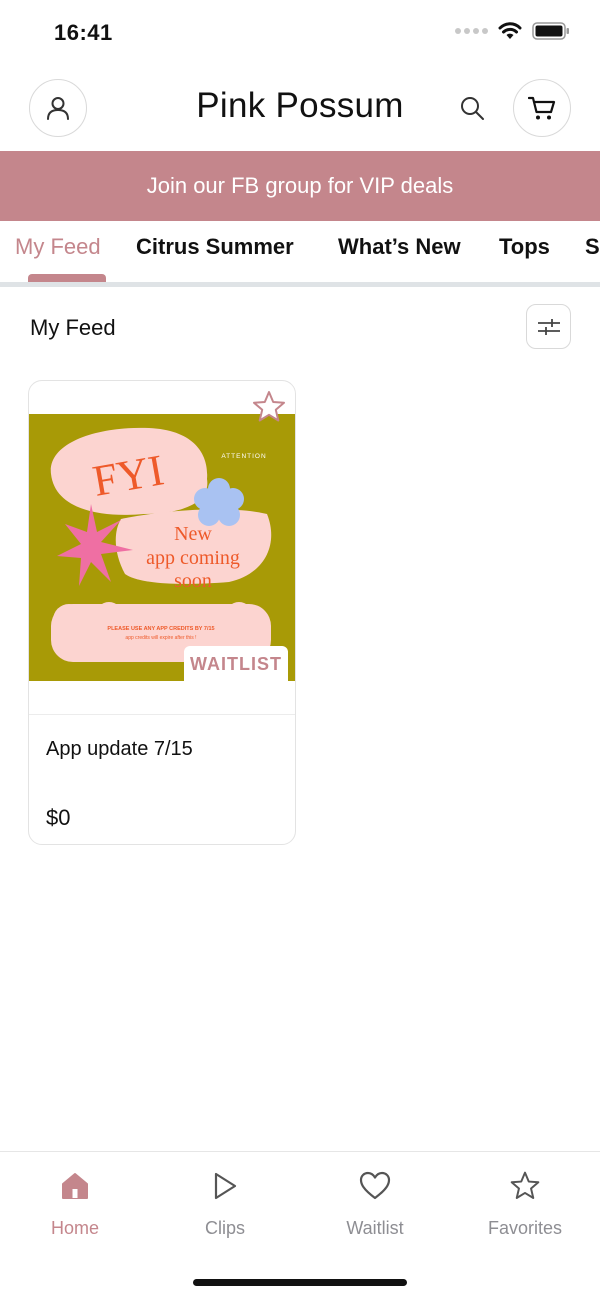 Image resolution: width=600 pixels, height=1299 pixels. I want to click on status-time: 16:41, so click(83, 32).